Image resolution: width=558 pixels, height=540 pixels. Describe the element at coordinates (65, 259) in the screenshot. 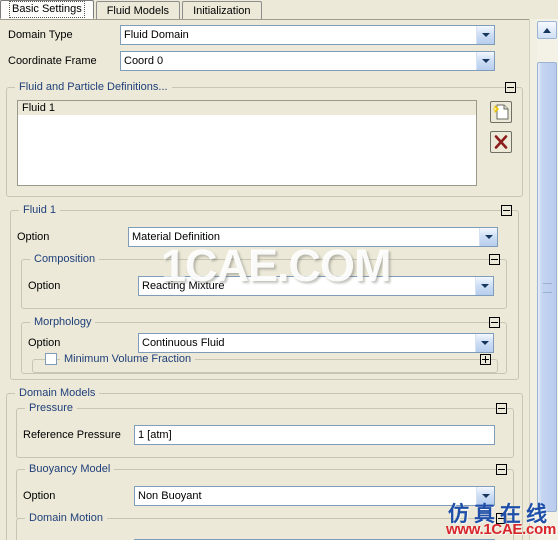

I see `composition-title: Composition` at that location.